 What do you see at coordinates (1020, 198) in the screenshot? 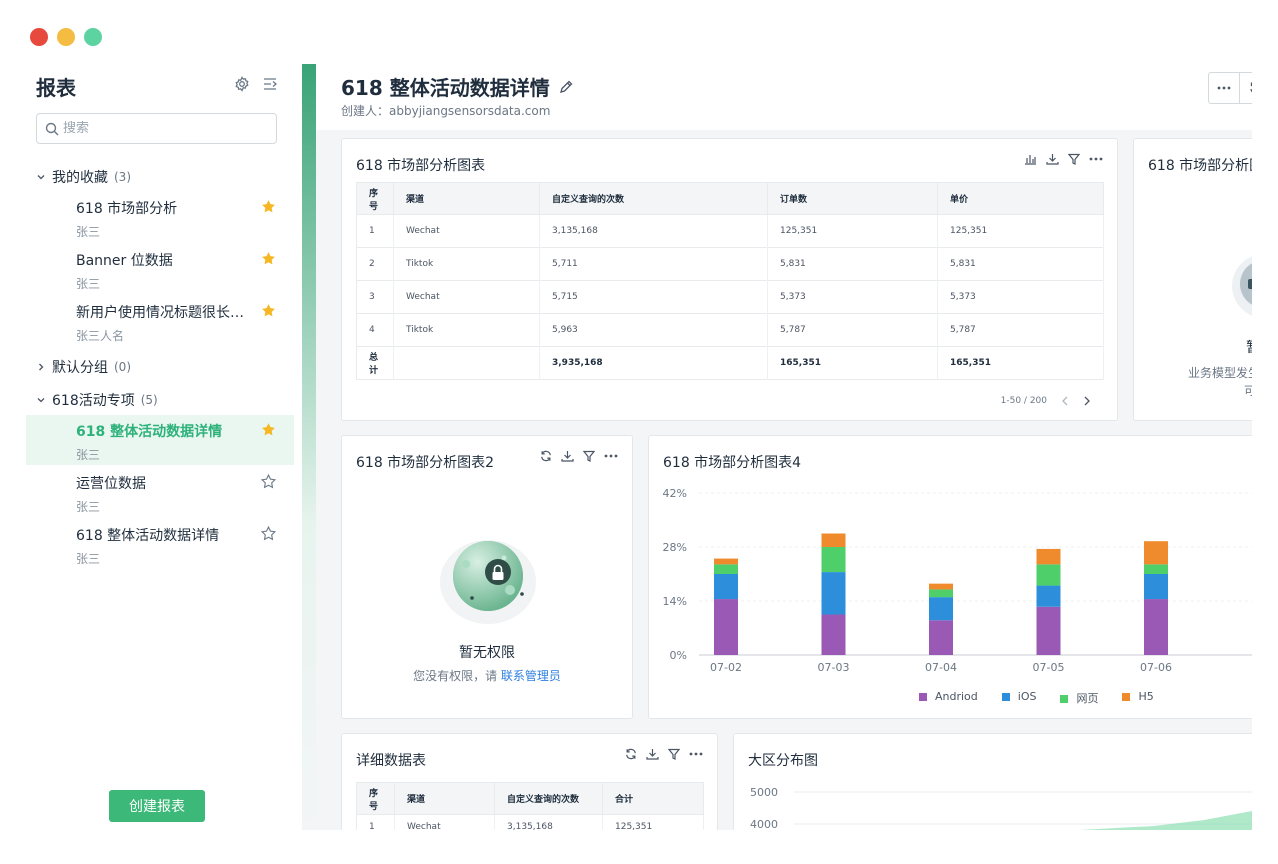
I see `column-header: 单价` at bounding box center [1020, 198].